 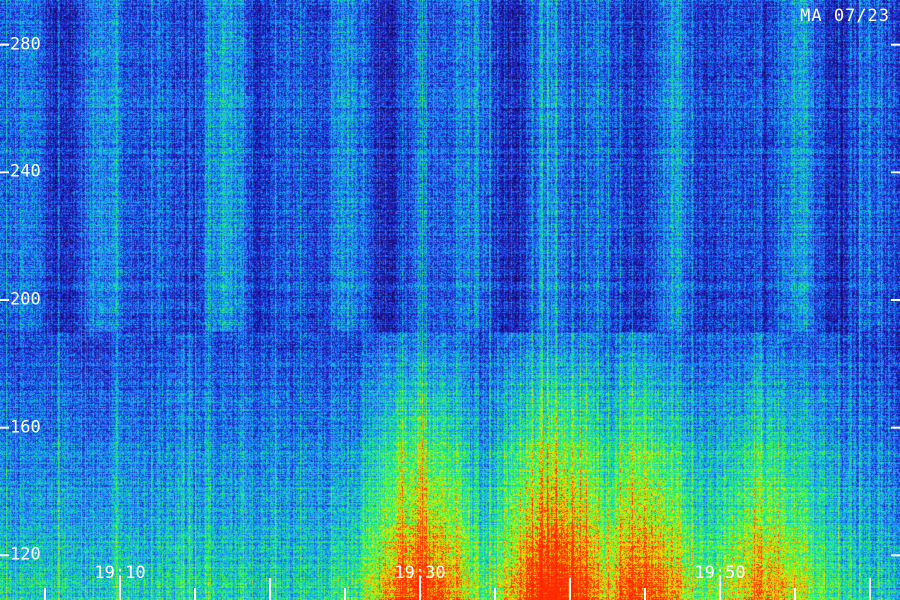 What do you see at coordinates (25, 427) in the screenshot?
I see `y-tick-label: 160` at bounding box center [25, 427].